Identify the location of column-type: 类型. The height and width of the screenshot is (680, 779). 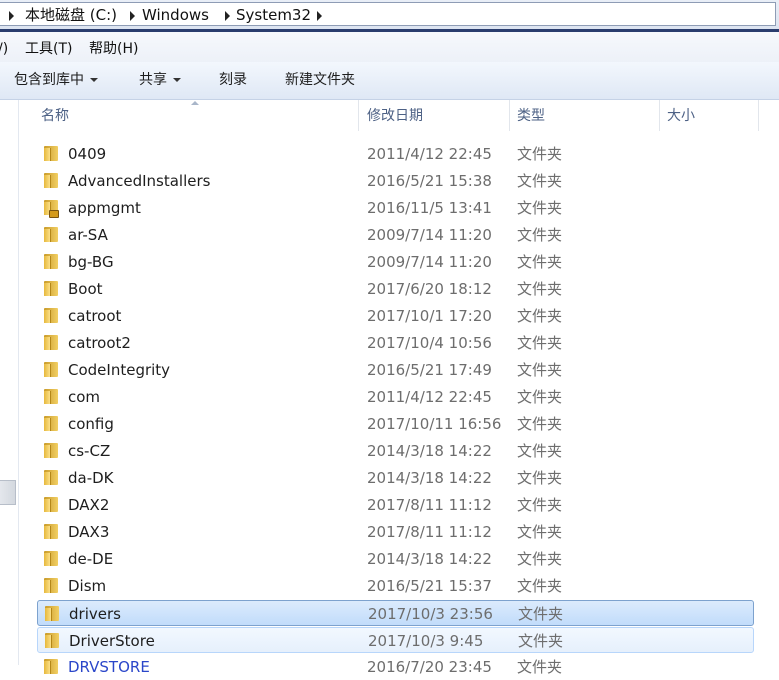
(531, 116).